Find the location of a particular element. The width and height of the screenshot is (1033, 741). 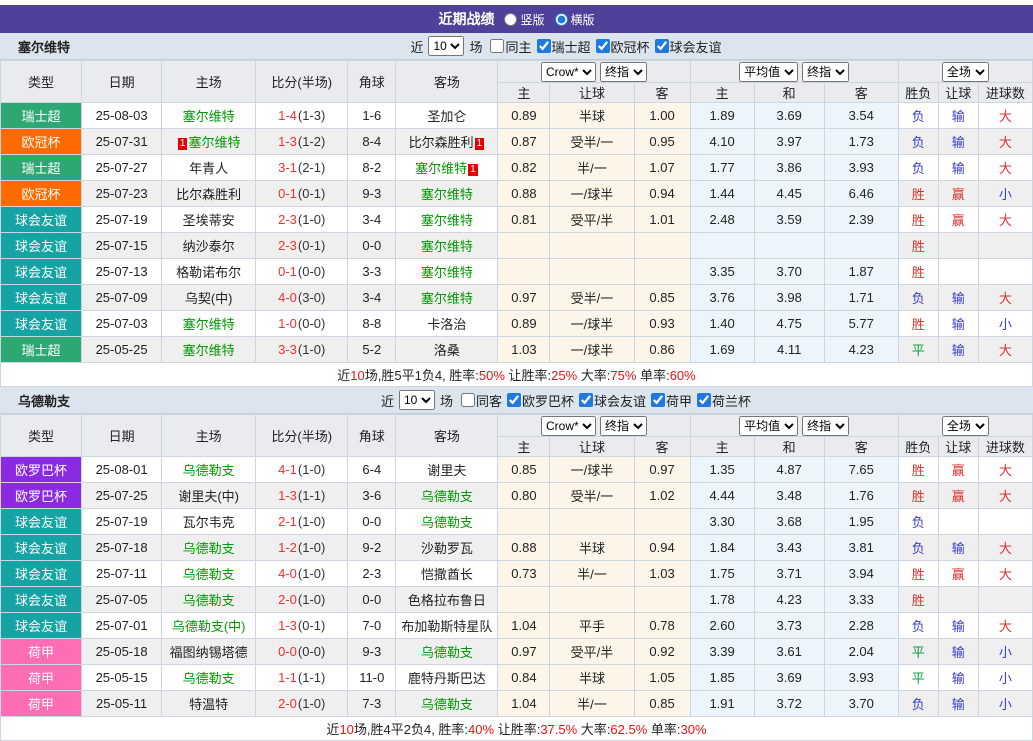

result-handicap: 输 is located at coordinates (958, 167).